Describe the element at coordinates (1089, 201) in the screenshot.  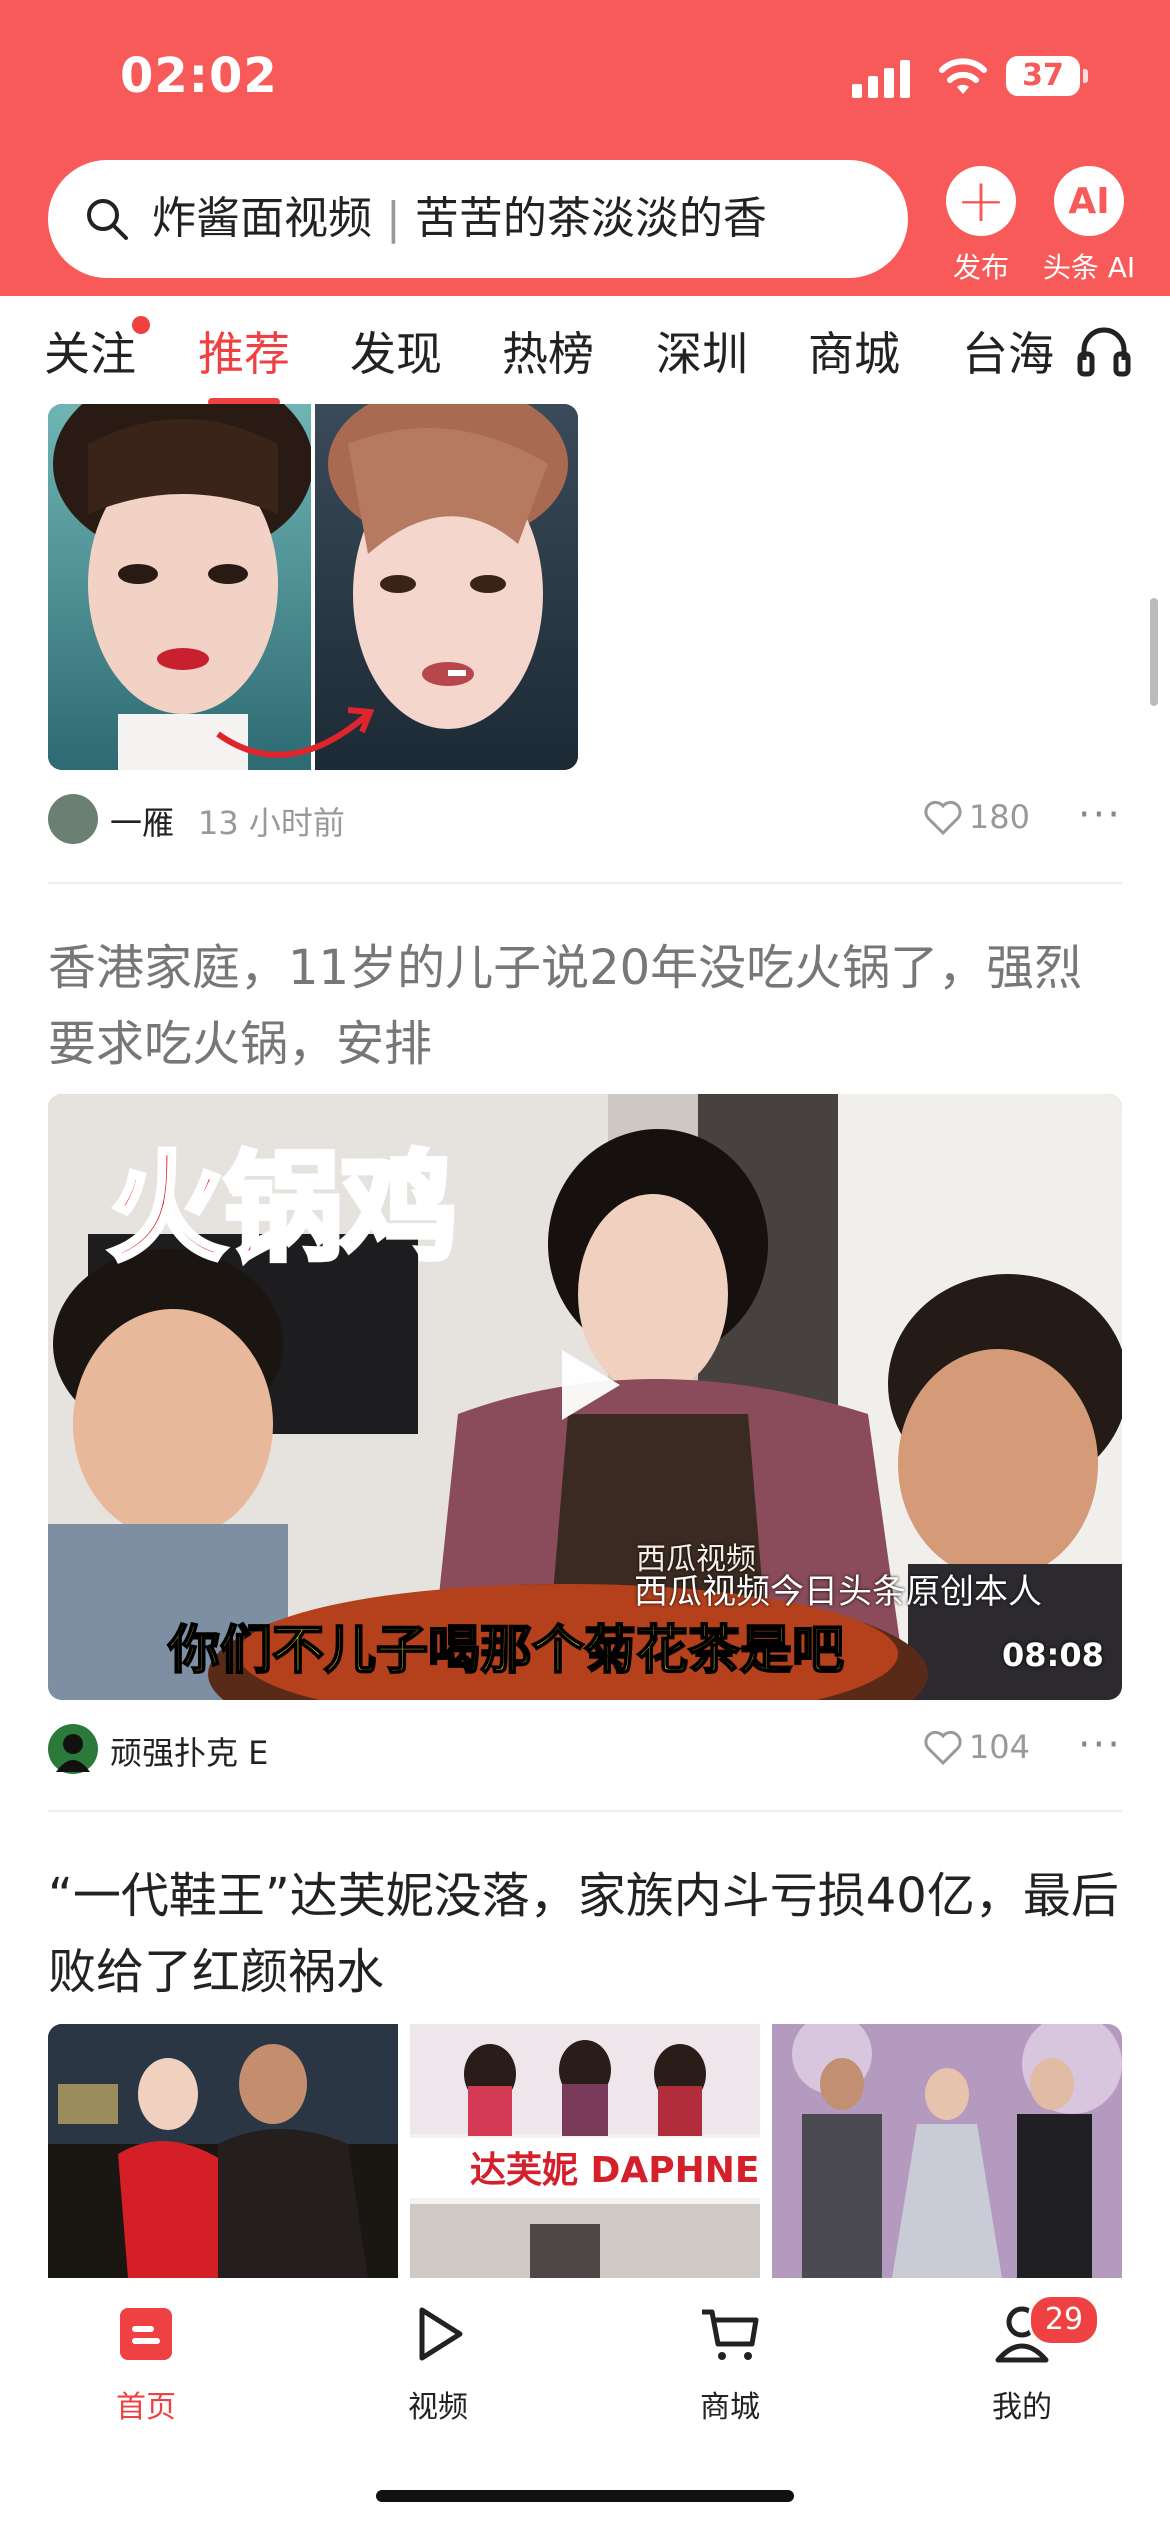
I see `ai-icon: AI` at that location.